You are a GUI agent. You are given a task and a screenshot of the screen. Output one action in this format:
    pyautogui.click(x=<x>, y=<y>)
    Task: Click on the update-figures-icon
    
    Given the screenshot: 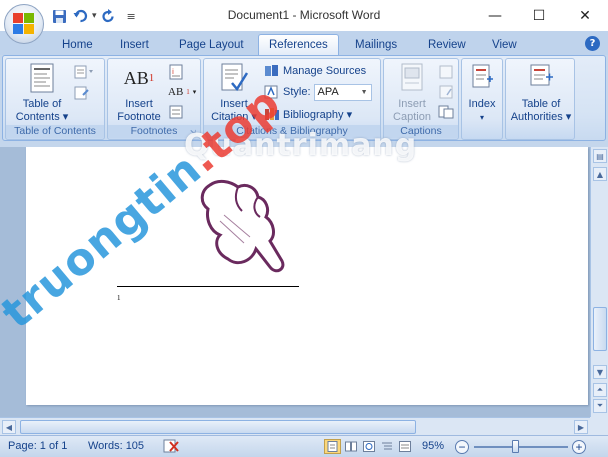 What is the action you would take?
    pyautogui.click(x=446, y=92)
    